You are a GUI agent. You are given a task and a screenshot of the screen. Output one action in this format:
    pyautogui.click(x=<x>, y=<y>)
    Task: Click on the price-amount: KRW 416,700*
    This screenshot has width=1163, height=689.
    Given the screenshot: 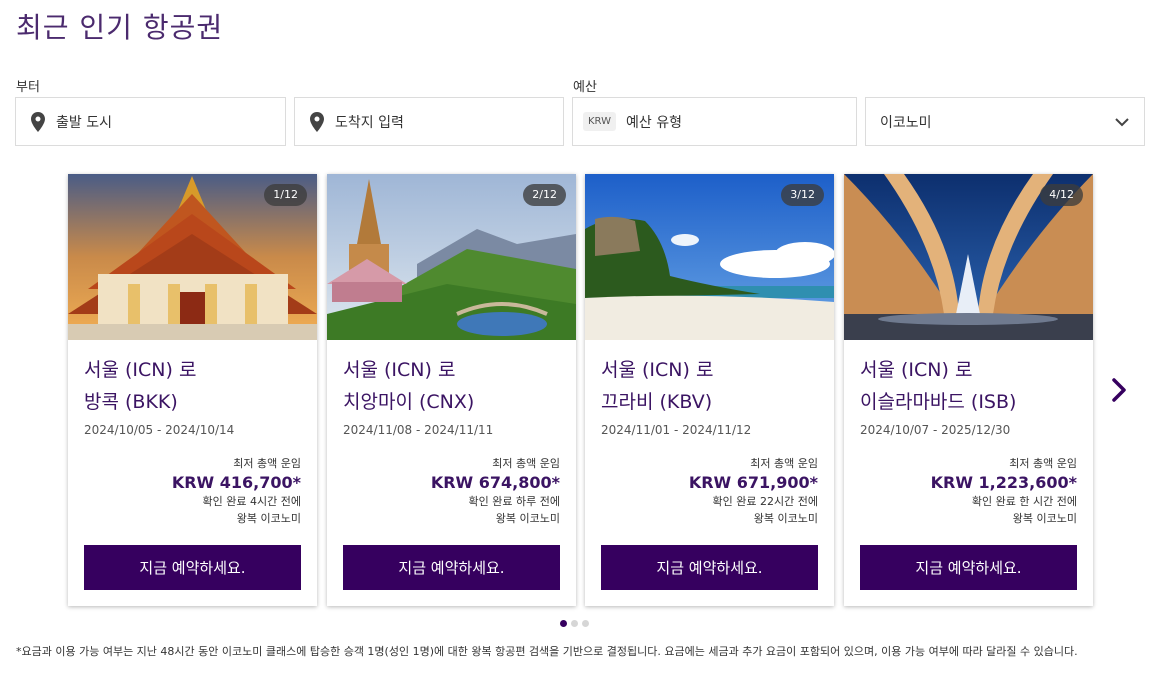 What is the action you would take?
    pyautogui.click(x=236, y=482)
    